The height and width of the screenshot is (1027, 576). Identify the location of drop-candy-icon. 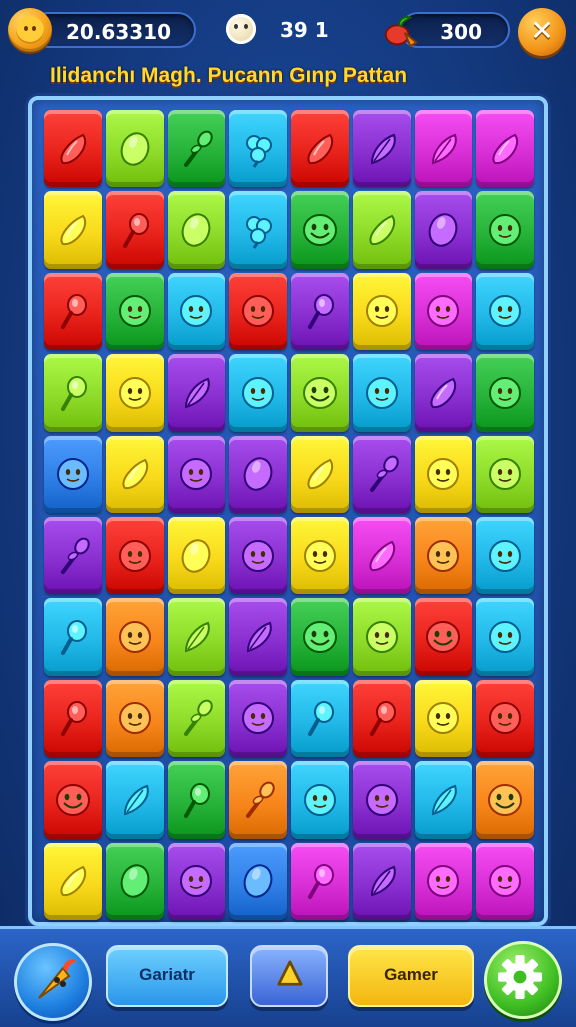
(320, 474).